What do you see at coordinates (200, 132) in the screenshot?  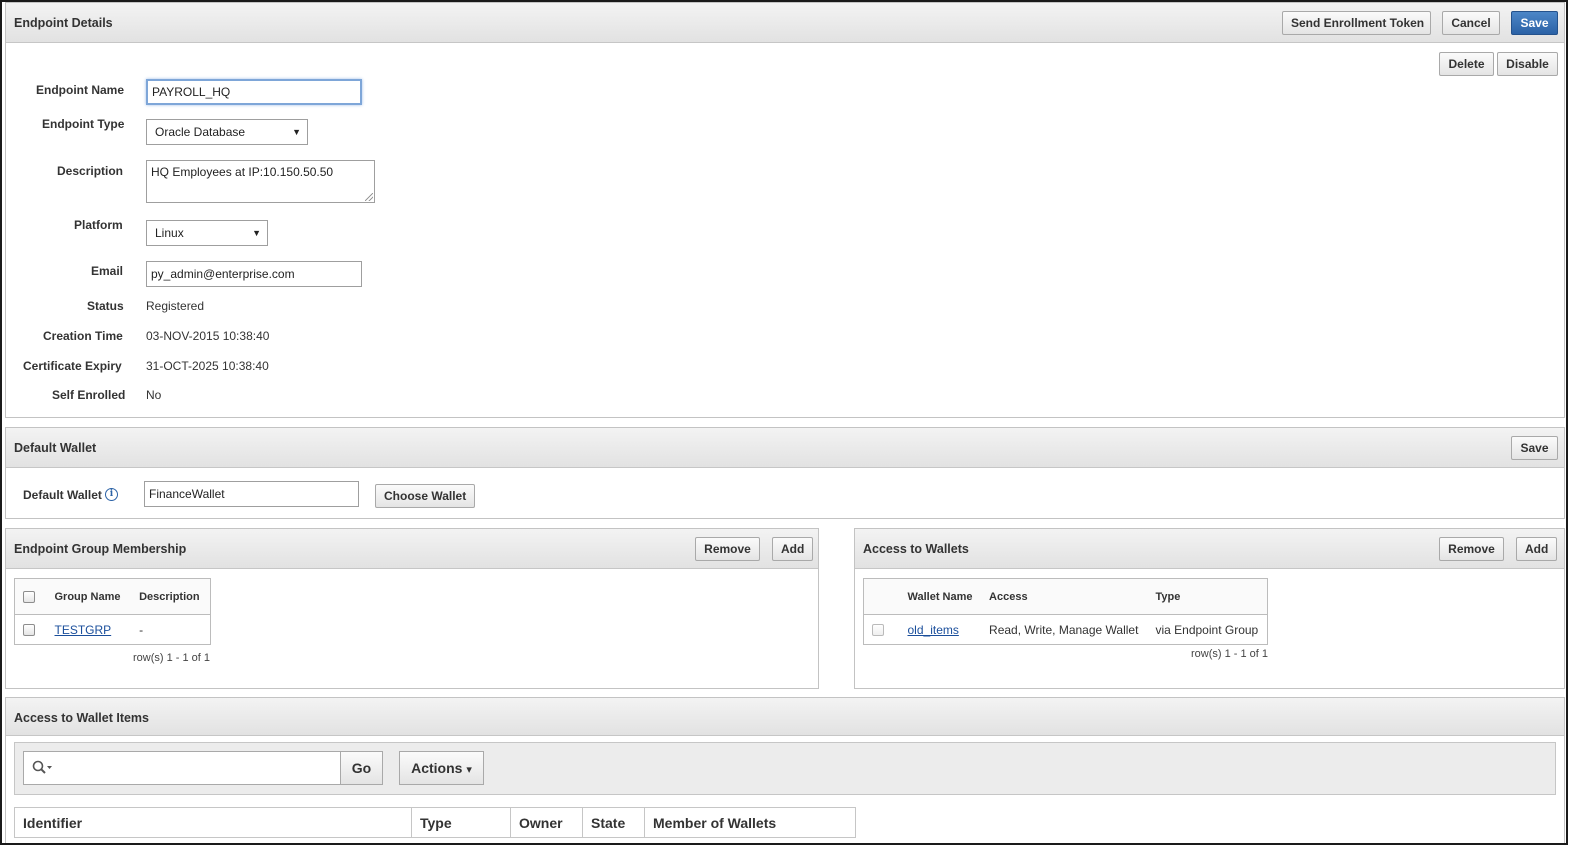 I see `endpoint-type-value: Oracle Database` at bounding box center [200, 132].